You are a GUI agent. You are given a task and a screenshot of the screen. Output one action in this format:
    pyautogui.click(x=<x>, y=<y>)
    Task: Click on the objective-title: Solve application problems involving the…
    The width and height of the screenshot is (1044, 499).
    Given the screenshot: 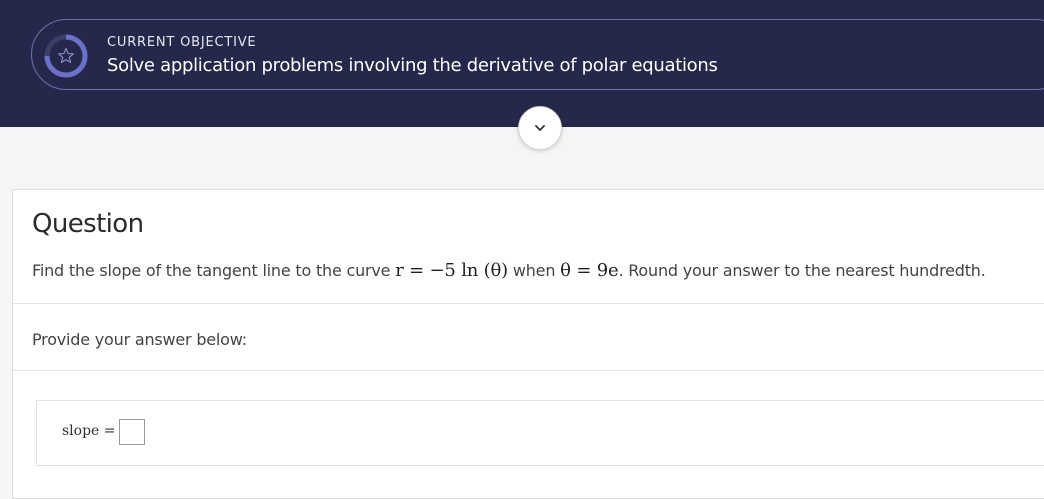 What is the action you would take?
    pyautogui.click(x=412, y=65)
    